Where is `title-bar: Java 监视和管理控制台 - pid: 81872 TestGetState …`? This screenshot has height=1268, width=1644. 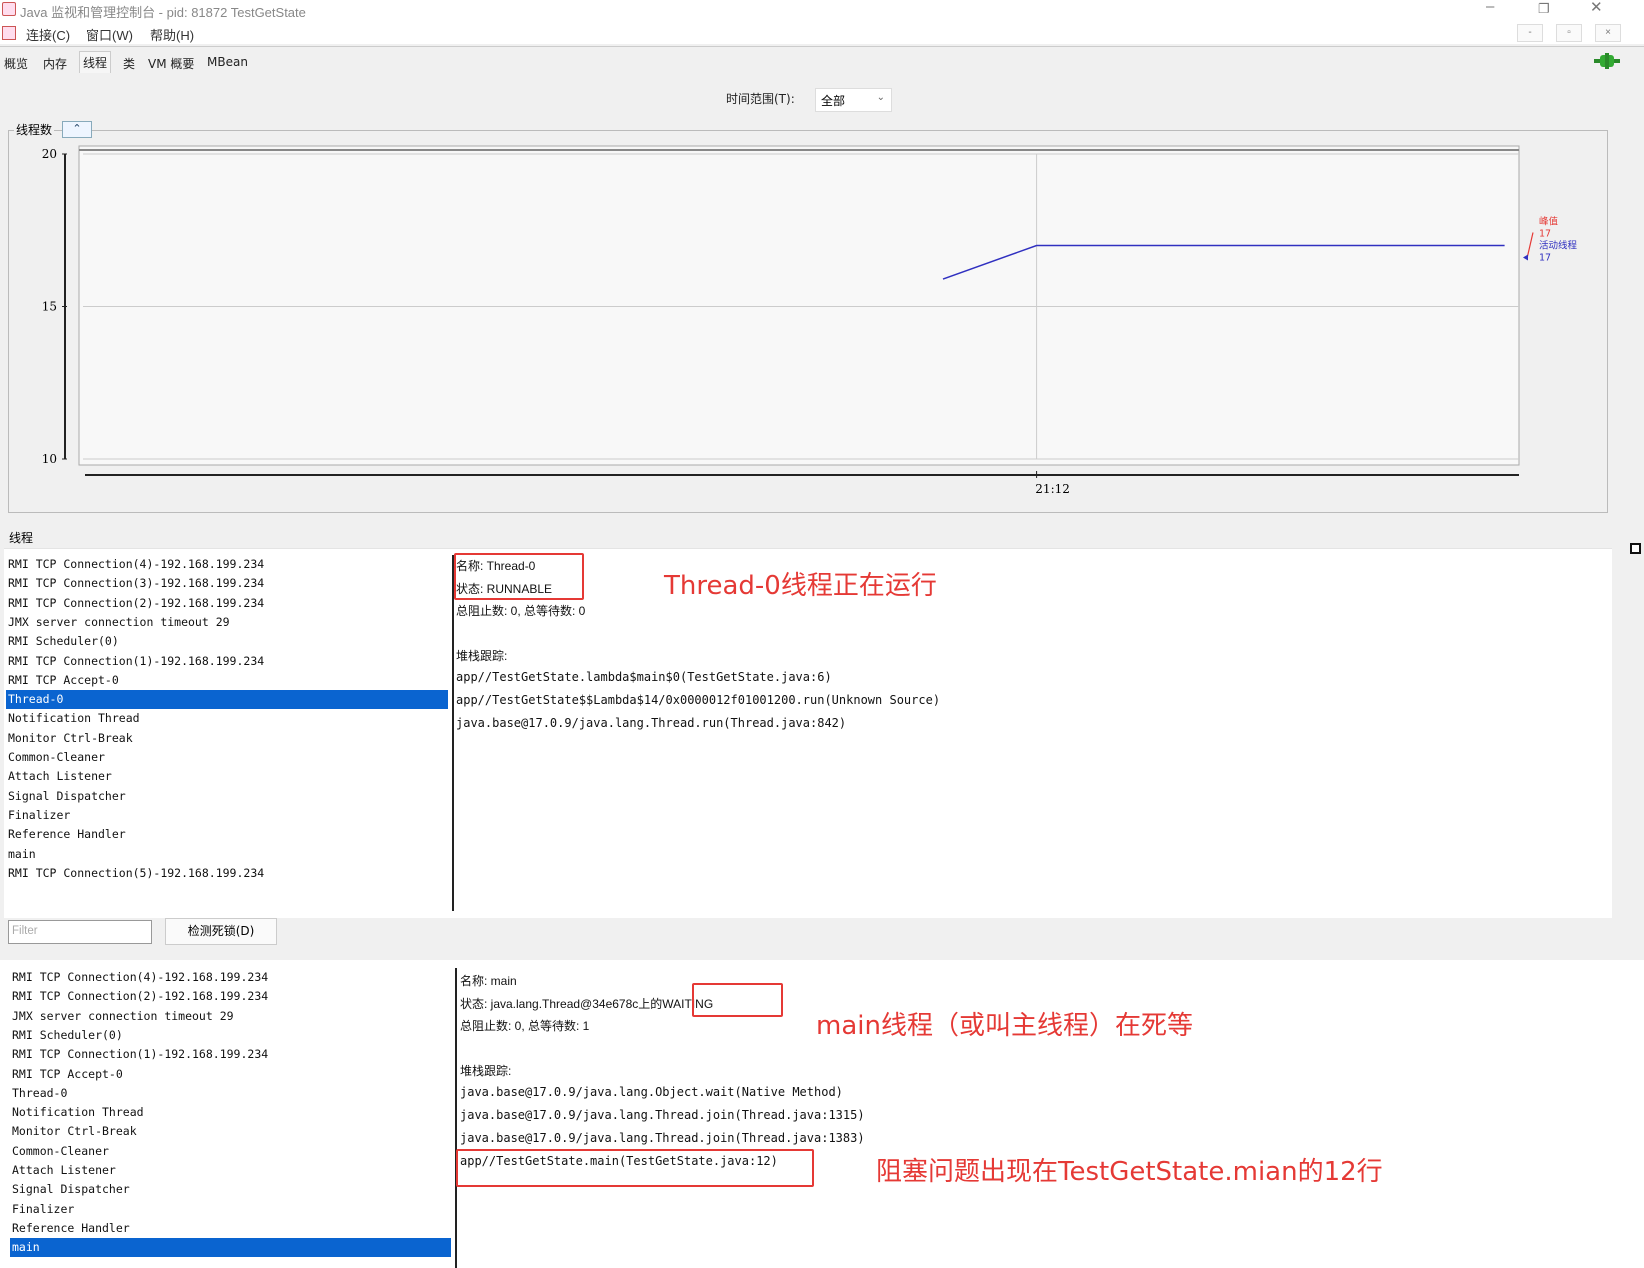 title-bar: Java 监视和管理控制台 - pid: 81872 TestGetState … is located at coordinates (822, 10).